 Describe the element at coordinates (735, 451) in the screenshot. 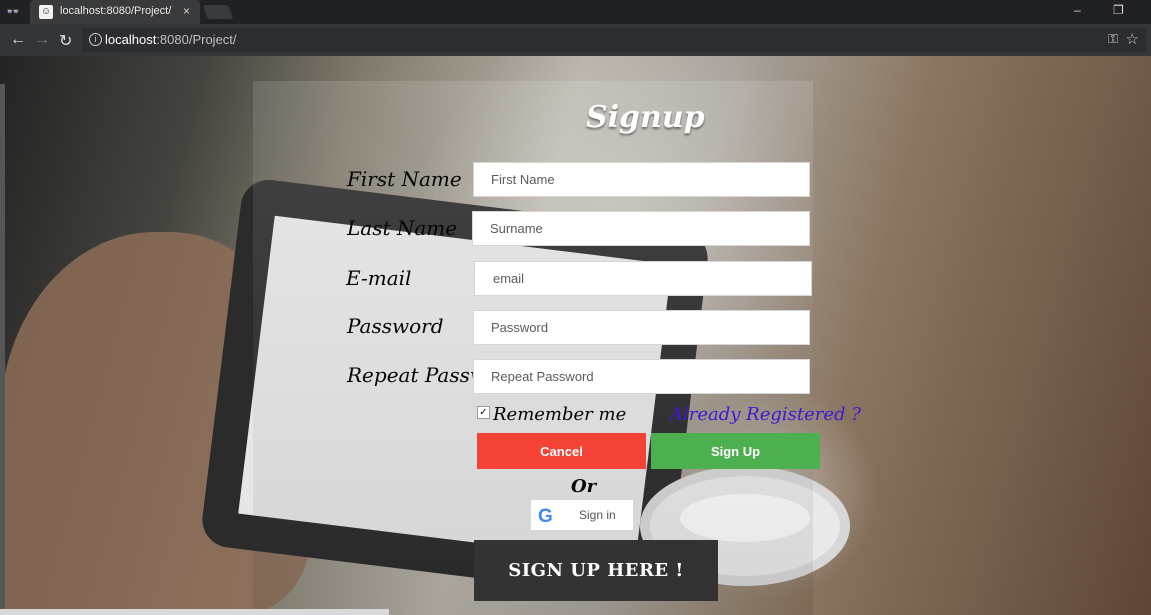

I see `sign-up-button: Sign Up` at that location.